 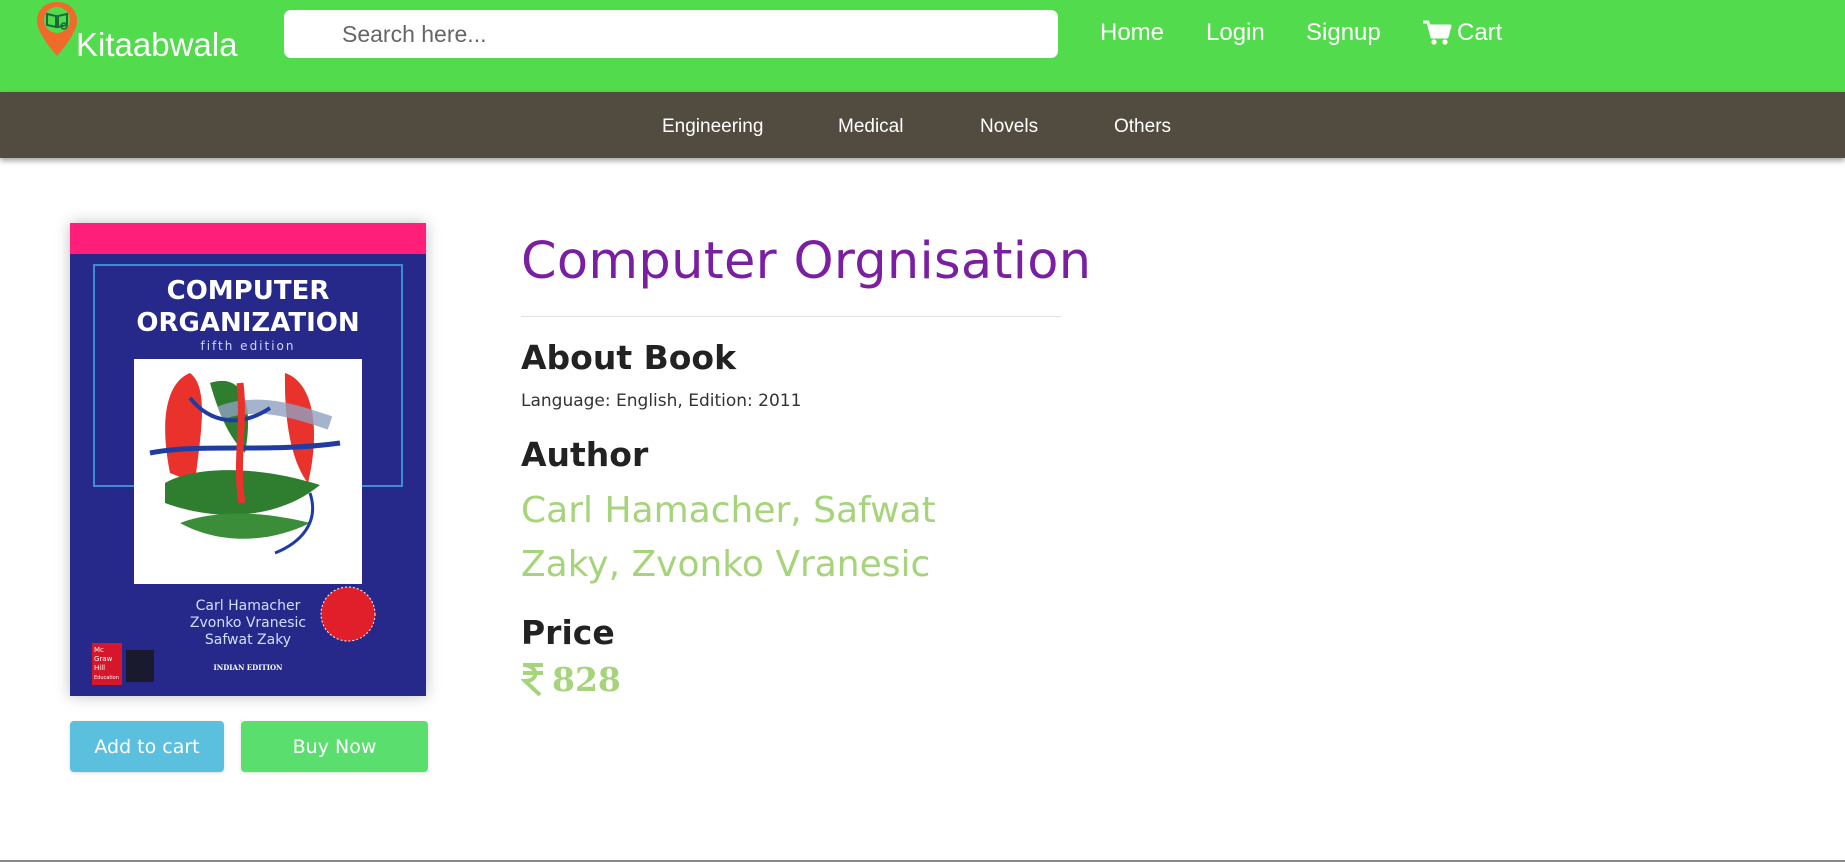 What do you see at coordinates (1009, 127) in the screenshot?
I see `category-novels: Novels` at bounding box center [1009, 127].